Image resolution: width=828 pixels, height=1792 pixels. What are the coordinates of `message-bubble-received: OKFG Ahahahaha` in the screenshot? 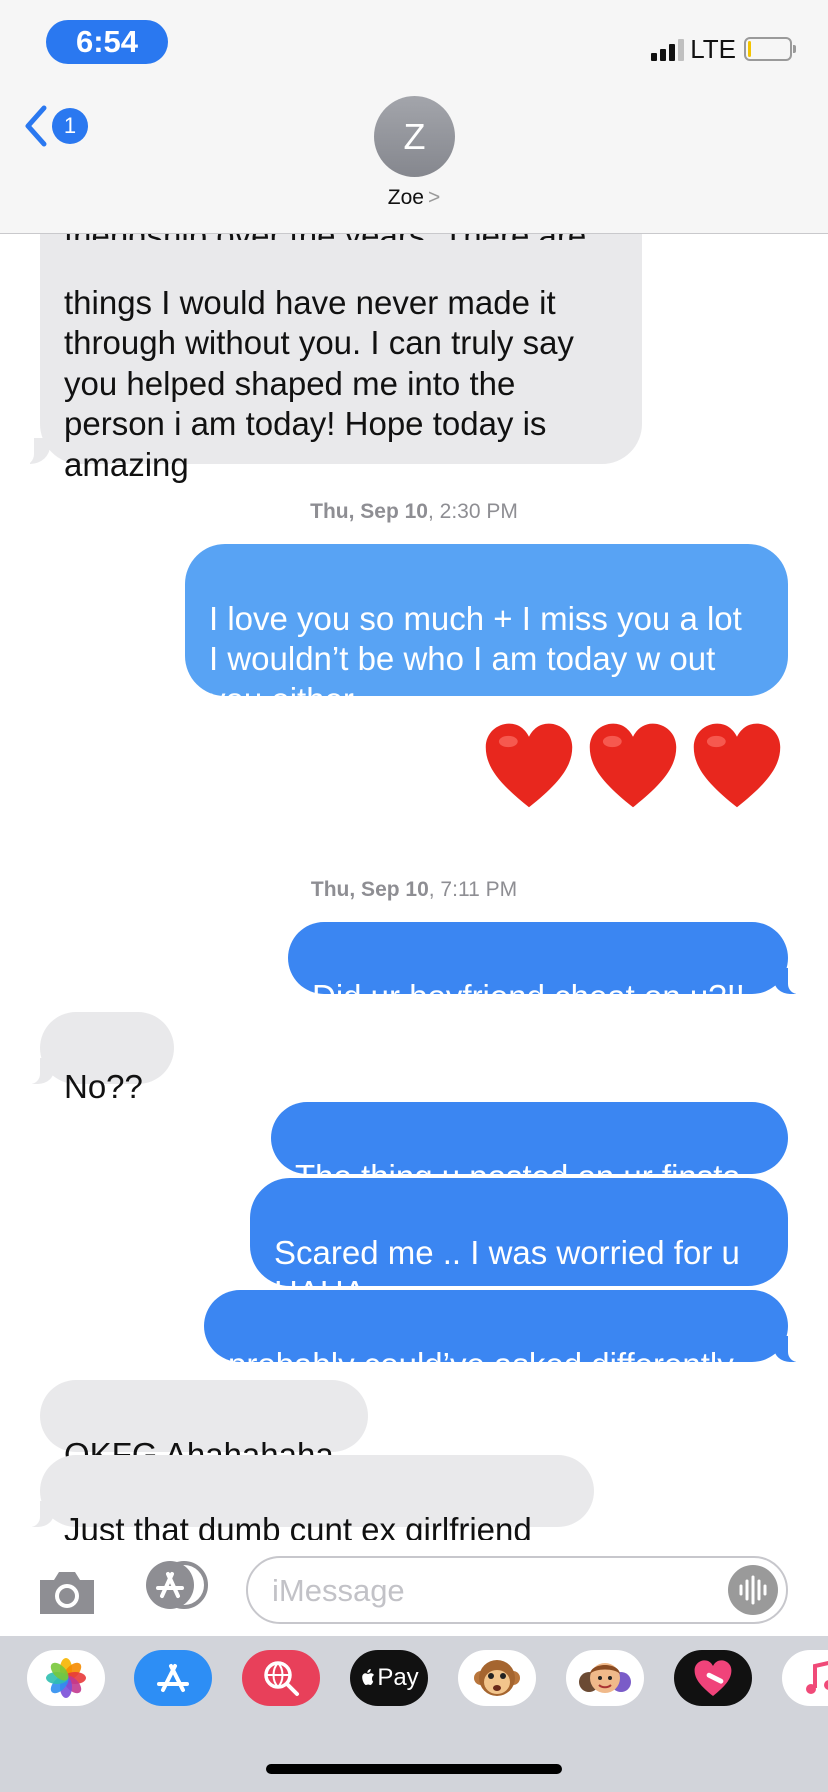 It's located at (204, 1426).